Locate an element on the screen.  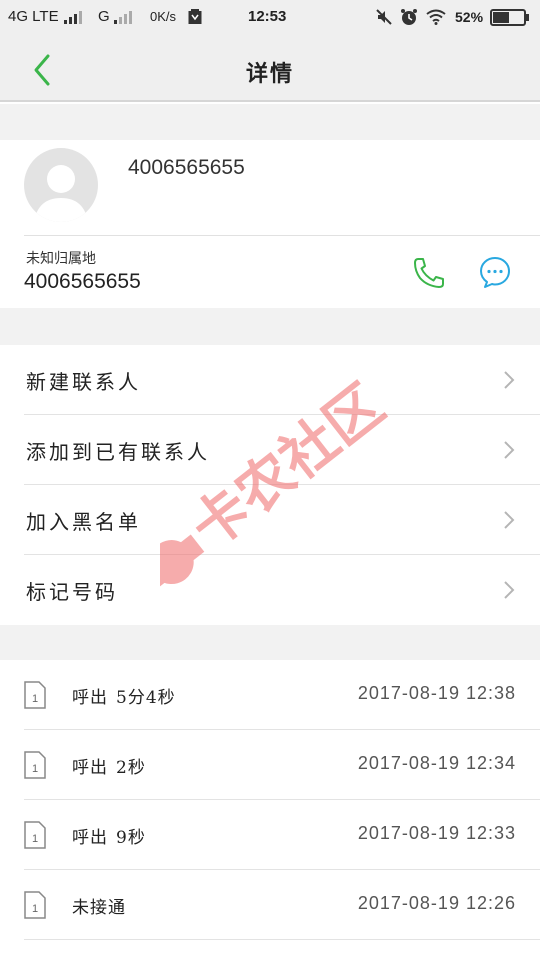
call-log-row: 1 呼出 5分4秒 2017-08-19 12:38 is located at coordinates (270, 695).